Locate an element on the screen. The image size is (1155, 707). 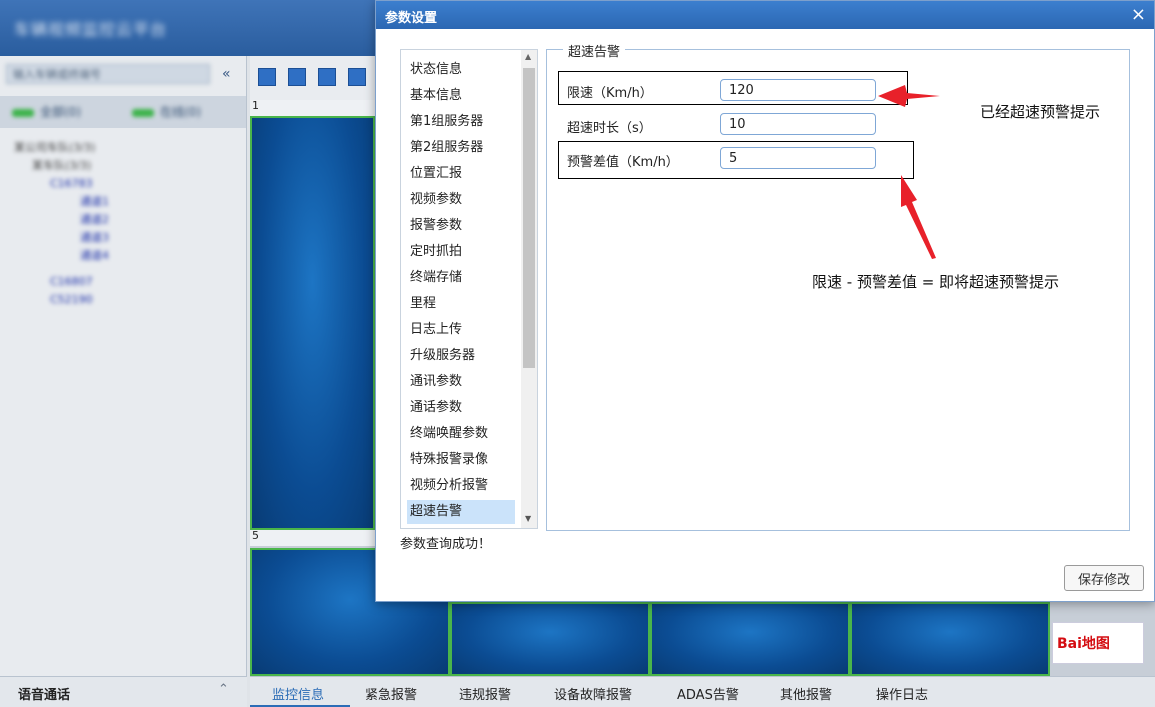
close-icon: × is located at coordinates (1138, 14).